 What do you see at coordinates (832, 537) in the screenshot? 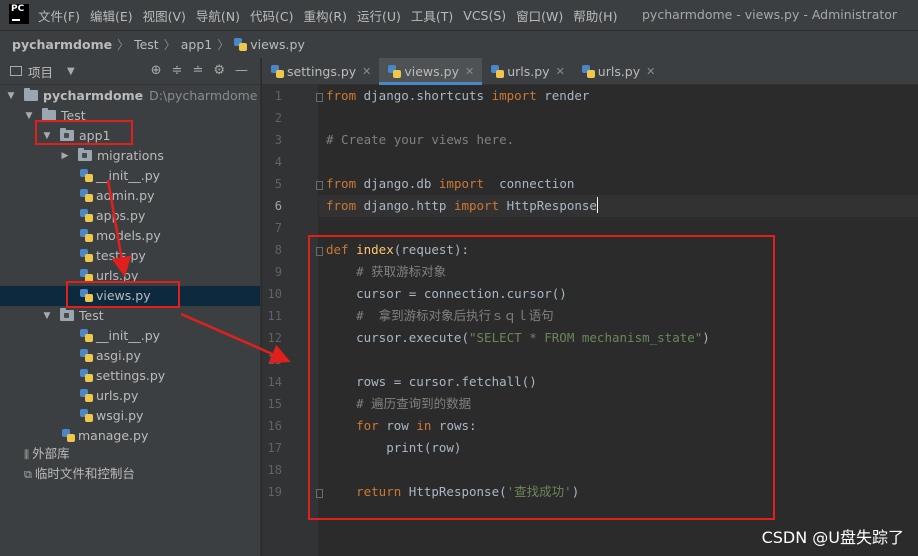
I see `watermark: CSDN @U盘失踪了` at bounding box center [832, 537].